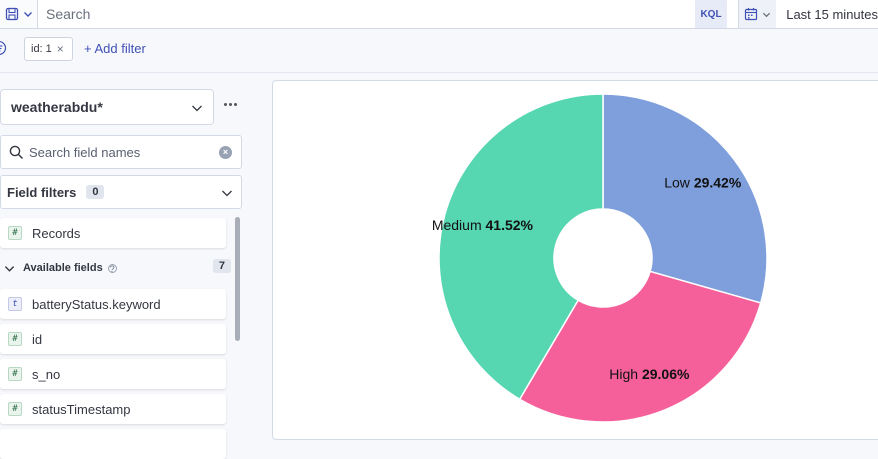  What do you see at coordinates (221, 266) in the screenshot?
I see `available-fields-count: 7` at bounding box center [221, 266].